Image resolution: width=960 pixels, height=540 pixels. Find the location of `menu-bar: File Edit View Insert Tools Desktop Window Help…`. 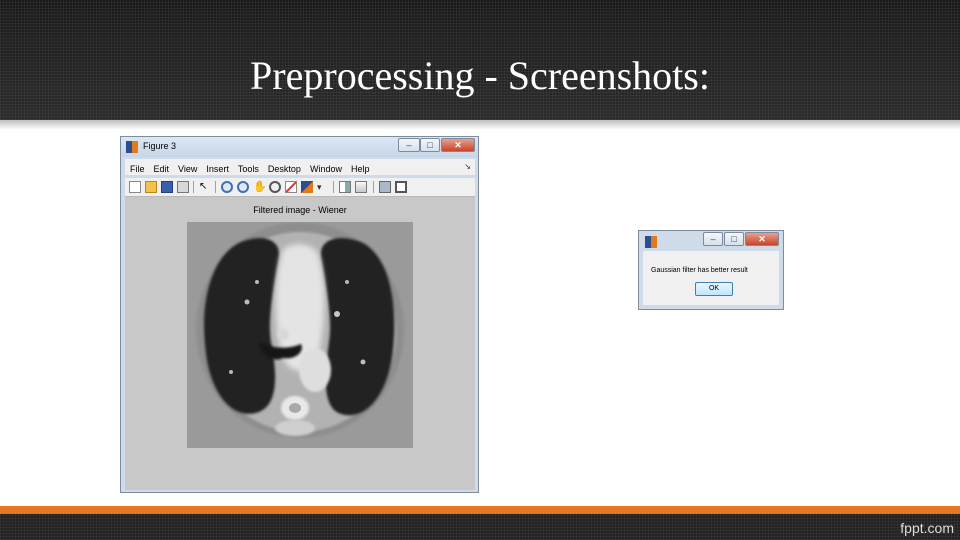

menu-bar: File Edit View Insert Tools Desktop Window Help… is located at coordinates (300, 167).